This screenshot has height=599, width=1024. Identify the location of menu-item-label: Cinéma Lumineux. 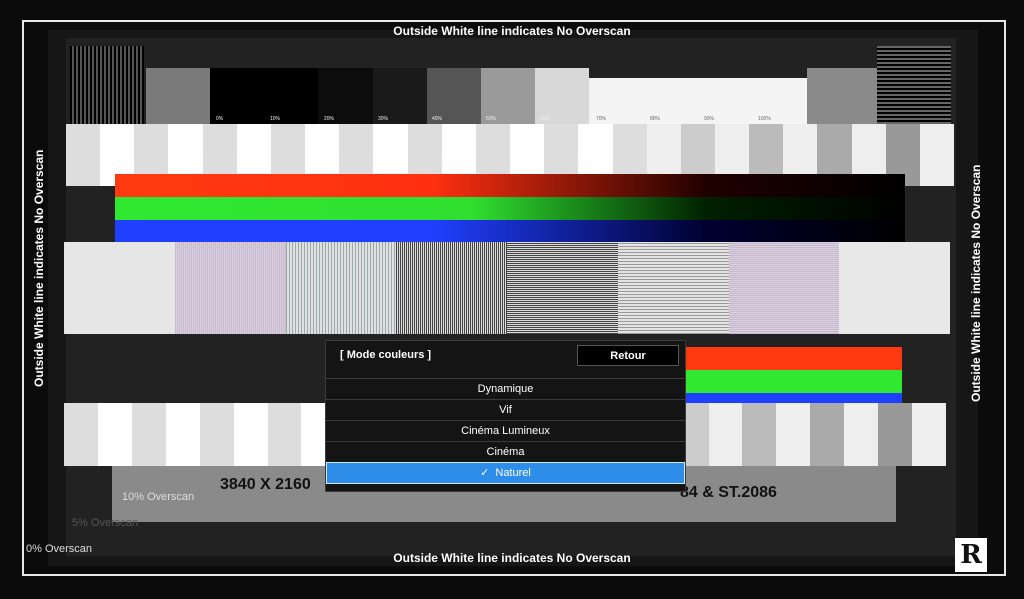
(505, 431).